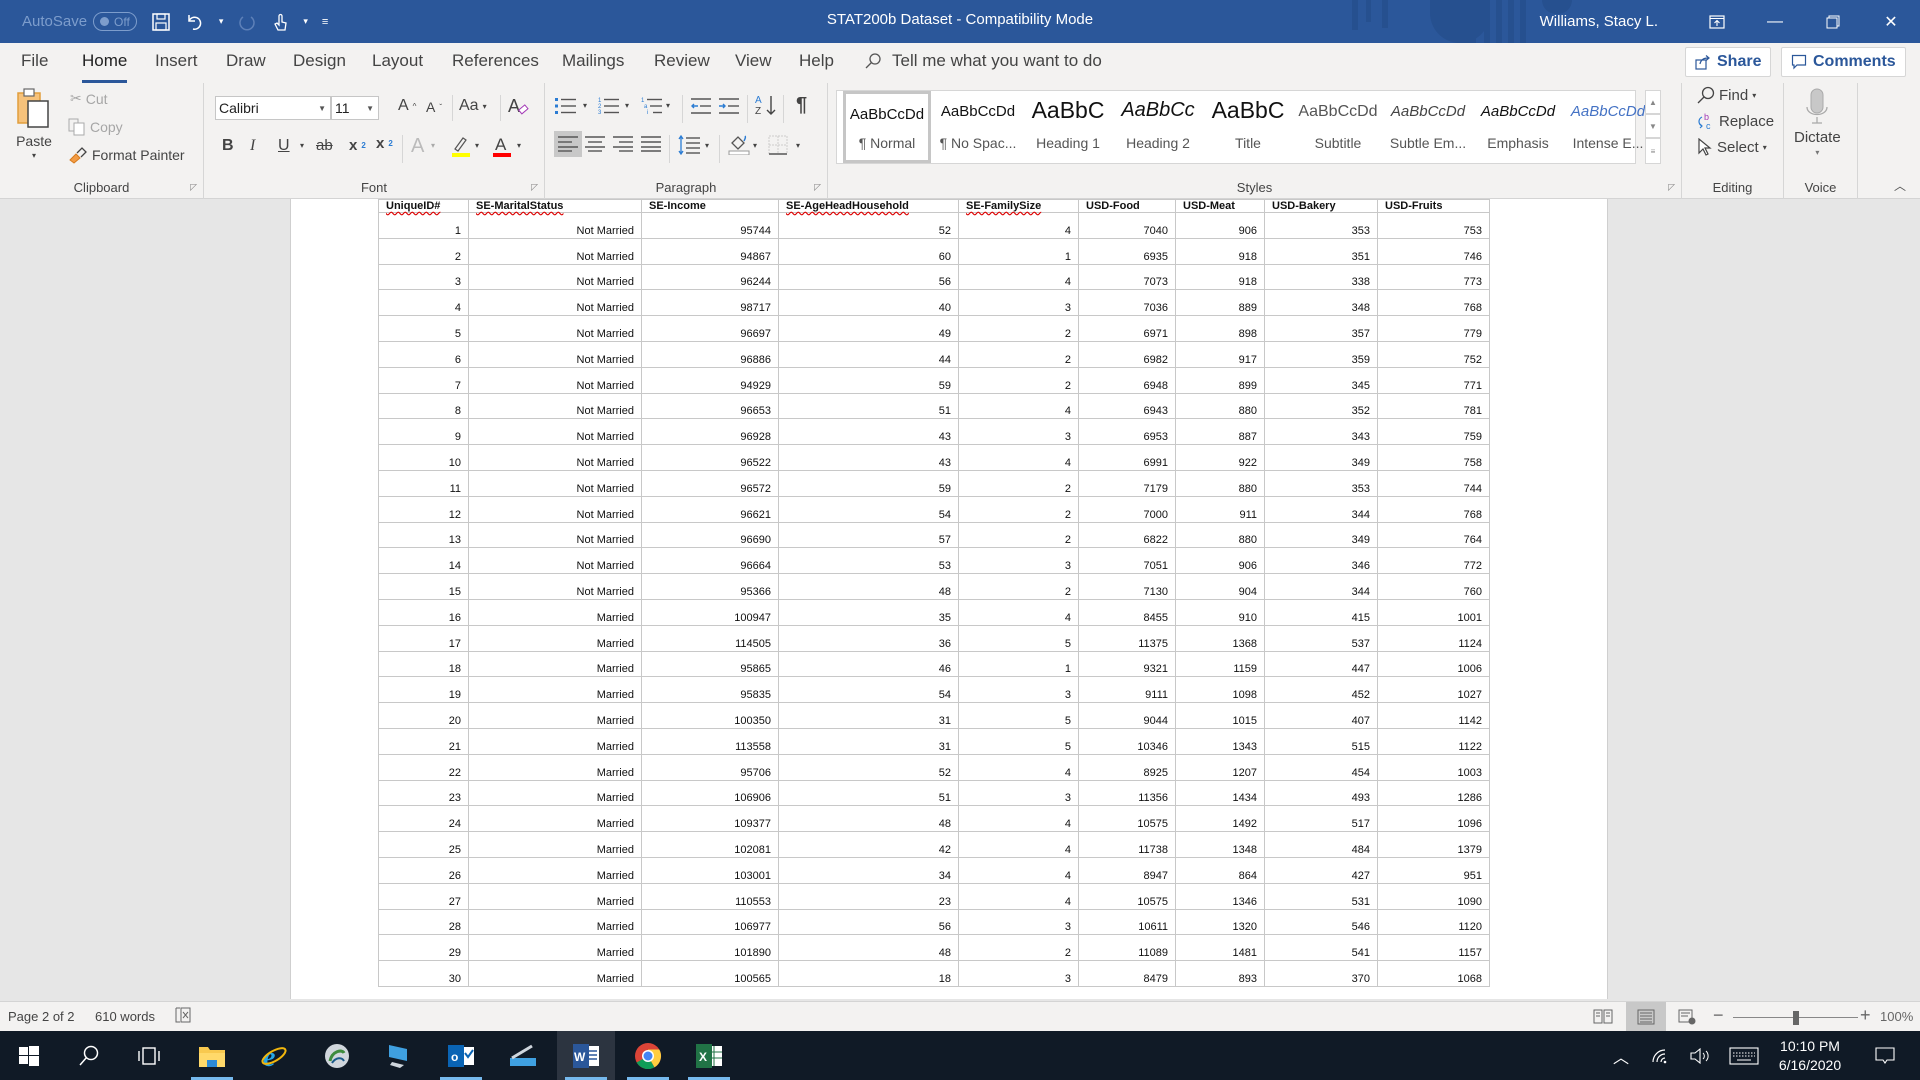  What do you see at coordinates (1220, 690) in the screenshot?
I see `cell-usd-meat: 1098` at bounding box center [1220, 690].